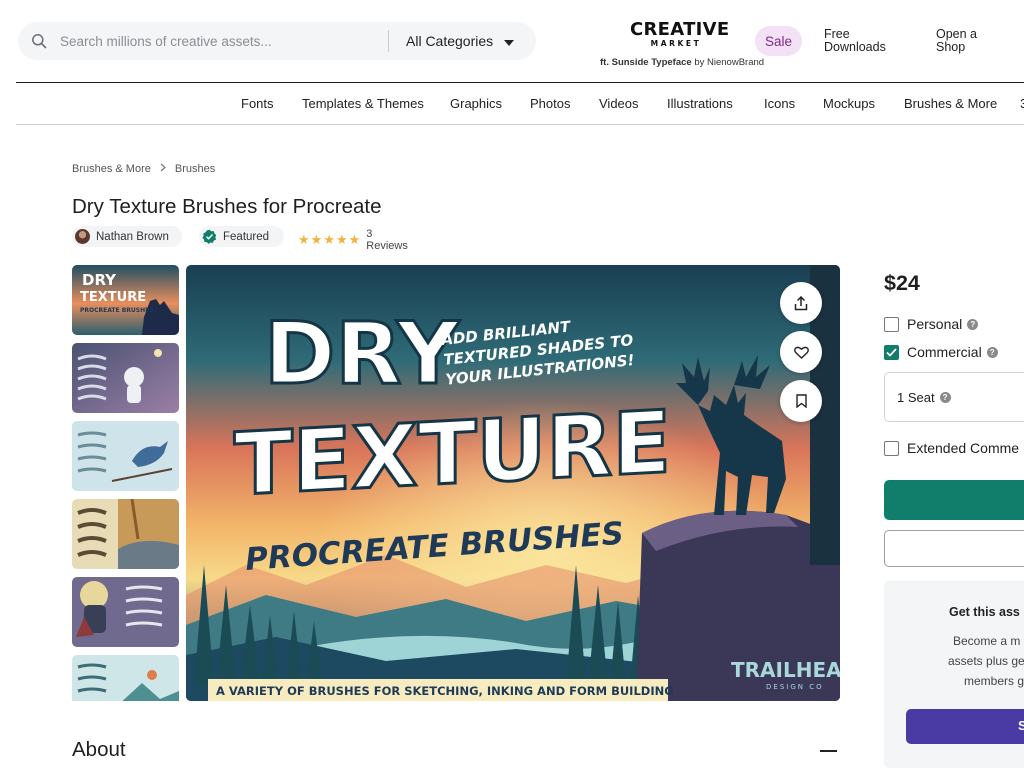 The width and height of the screenshot is (1024, 768). I want to click on author-chip: Nathan Brown, so click(127, 236).